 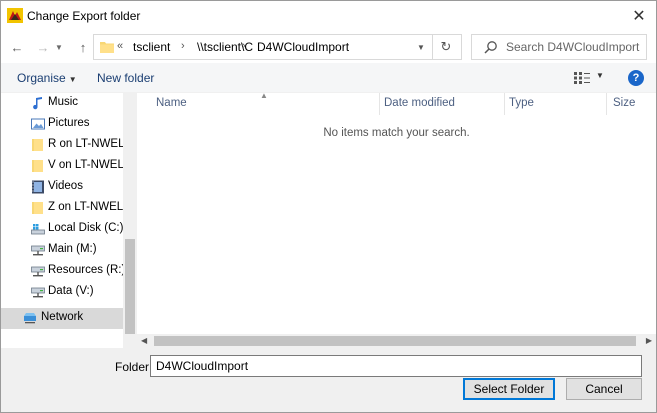 I want to click on close-button: ✕, so click(x=639, y=16).